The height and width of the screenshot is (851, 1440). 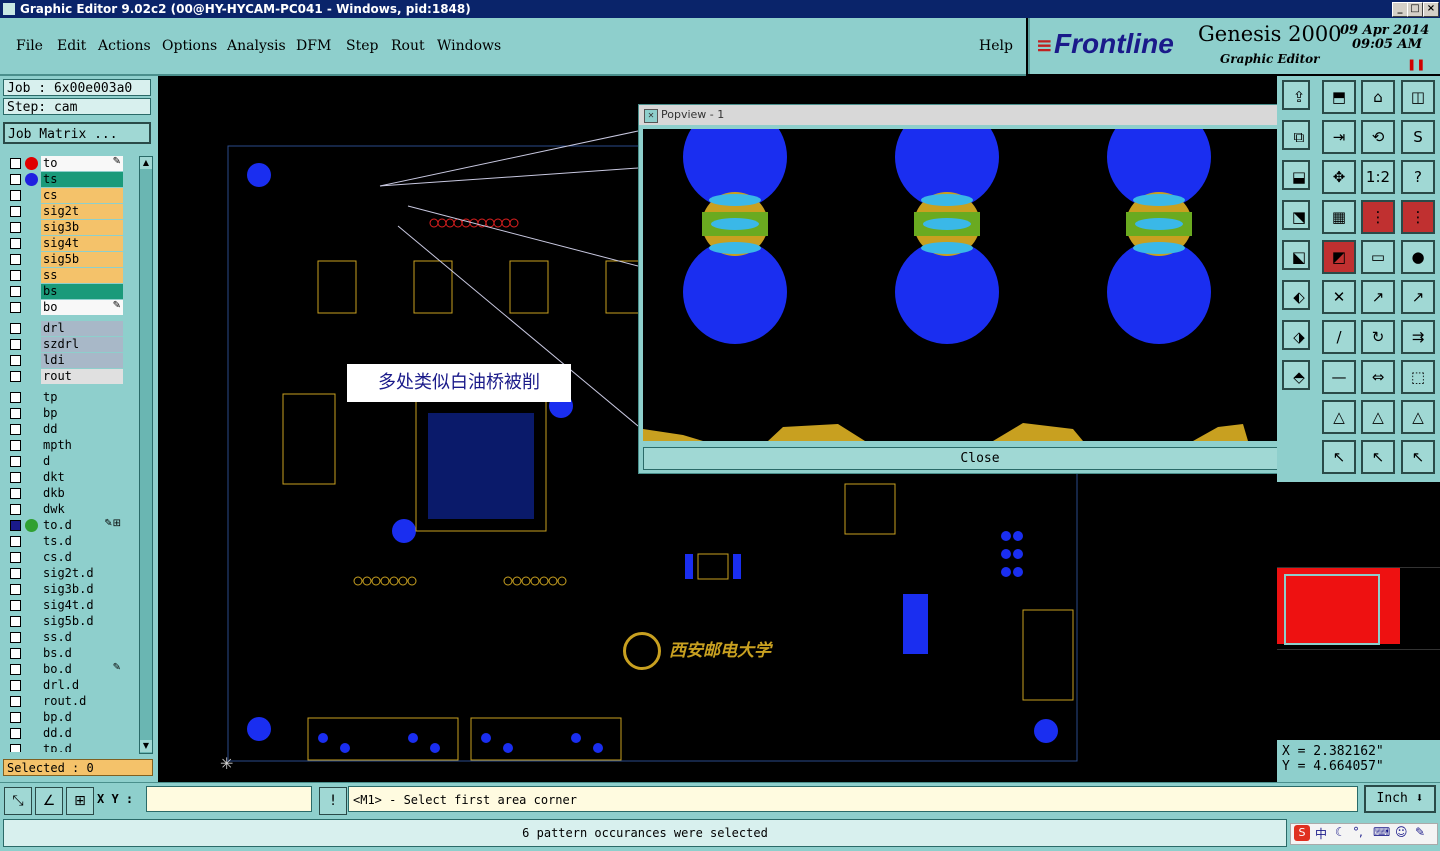 I want to click on ime-logo-icon: S, so click(x=1302, y=833).